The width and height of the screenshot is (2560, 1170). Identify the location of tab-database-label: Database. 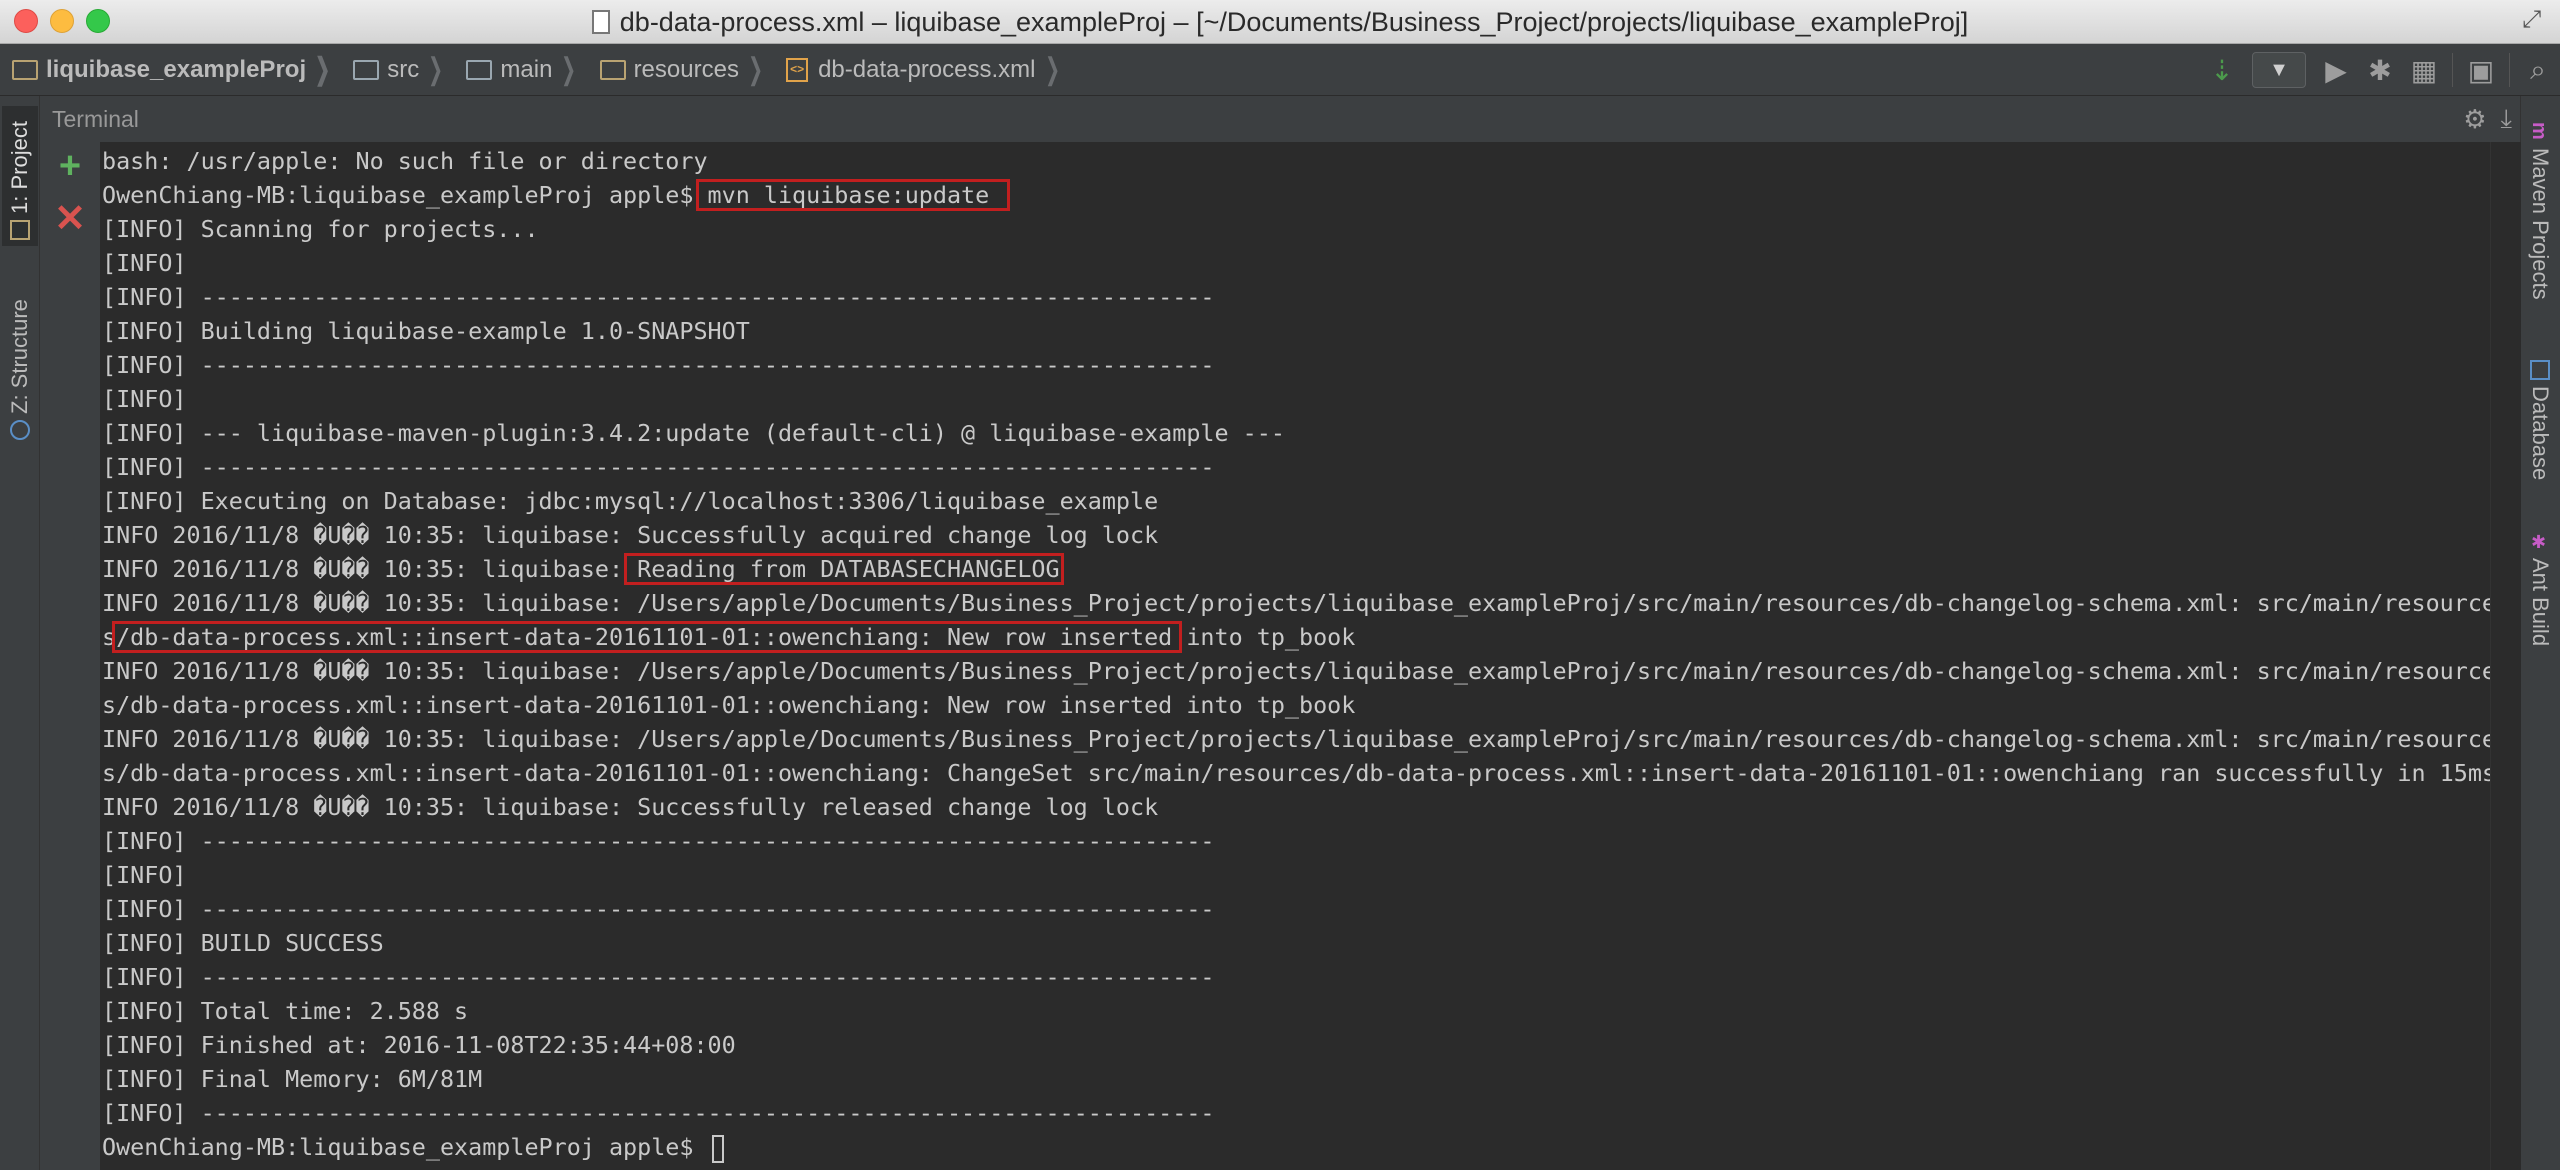
(2540, 433).